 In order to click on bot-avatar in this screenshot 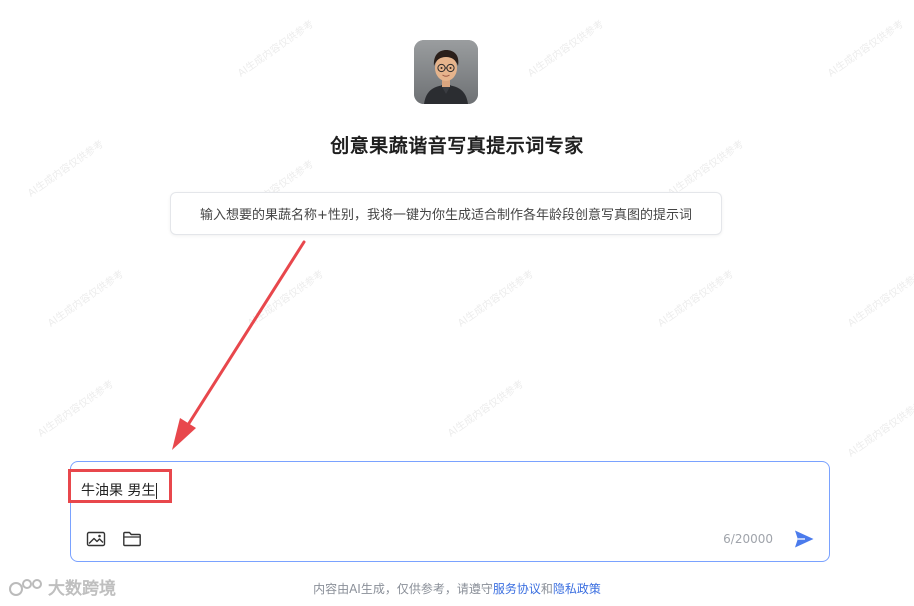, I will do `click(446, 72)`.